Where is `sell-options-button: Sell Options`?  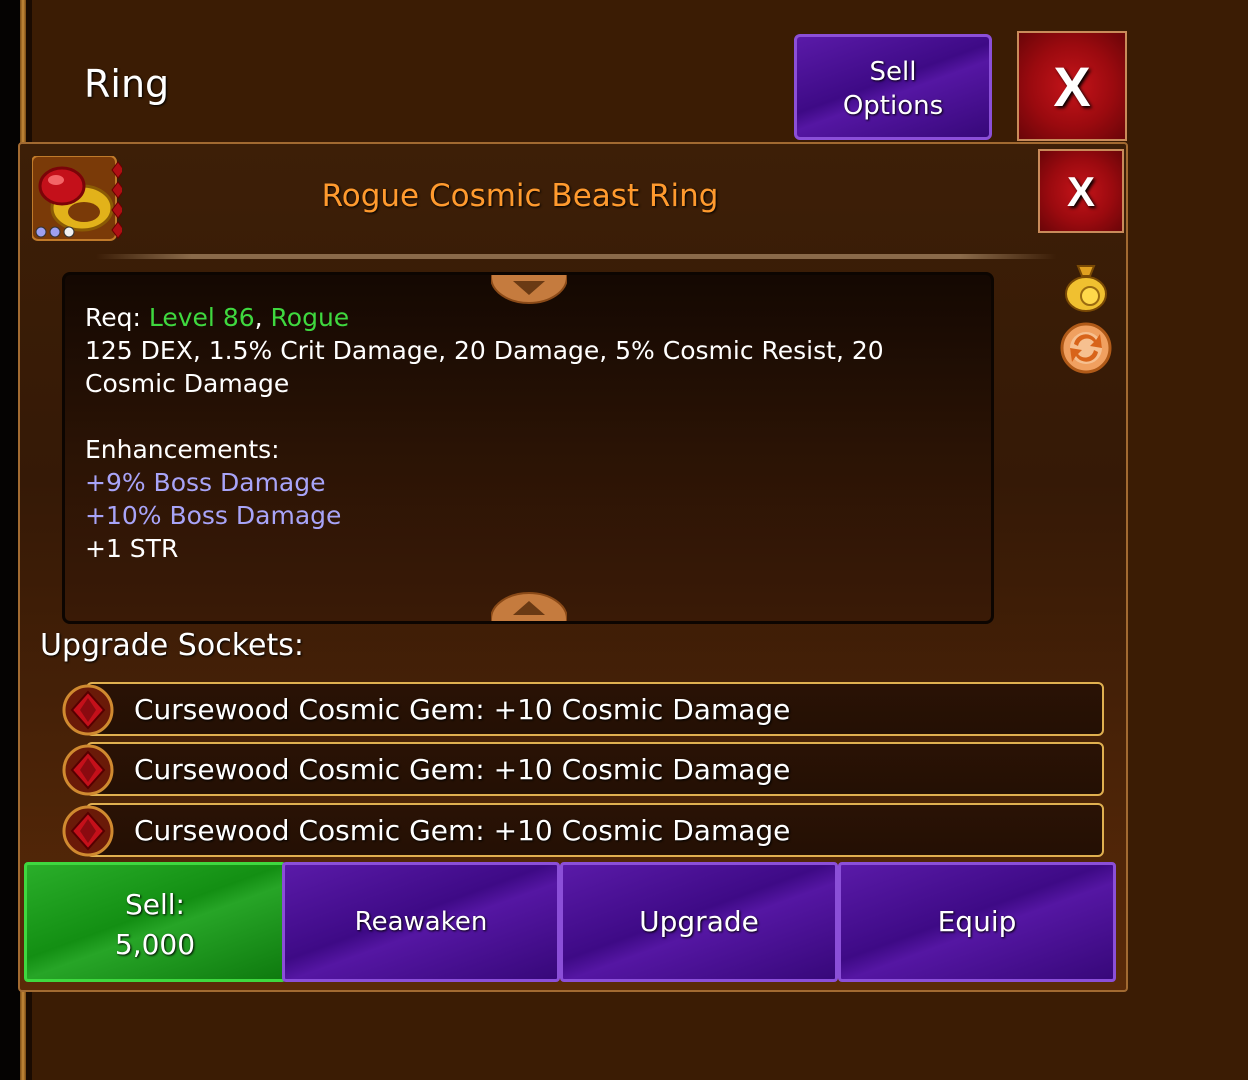
sell-options-button: Sell Options is located at coordinates (893, 87).